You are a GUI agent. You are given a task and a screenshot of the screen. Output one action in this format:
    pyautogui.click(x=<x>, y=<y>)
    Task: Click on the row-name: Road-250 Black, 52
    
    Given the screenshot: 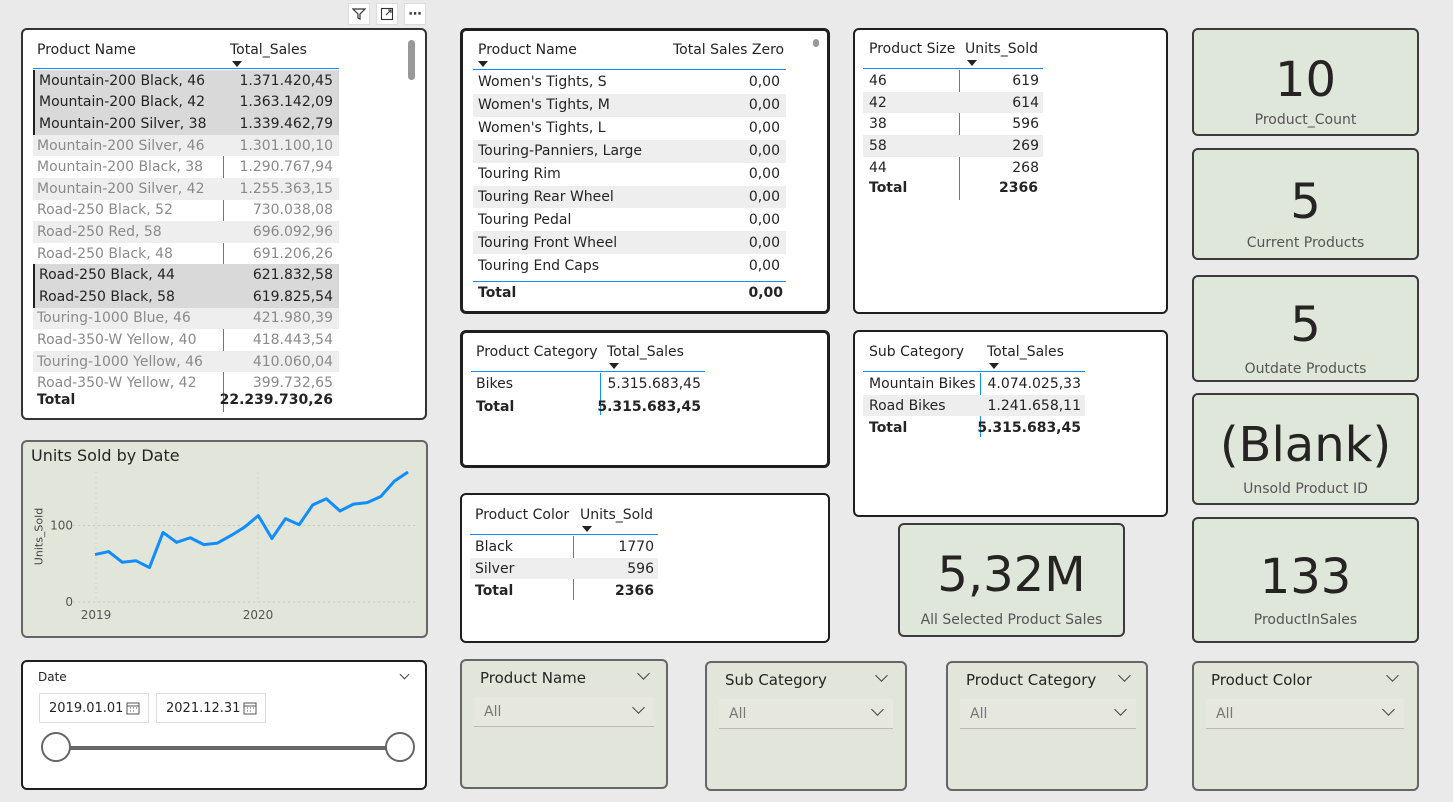 What is the action you would take?
    pyautogui.click(x=105, y=210)
    